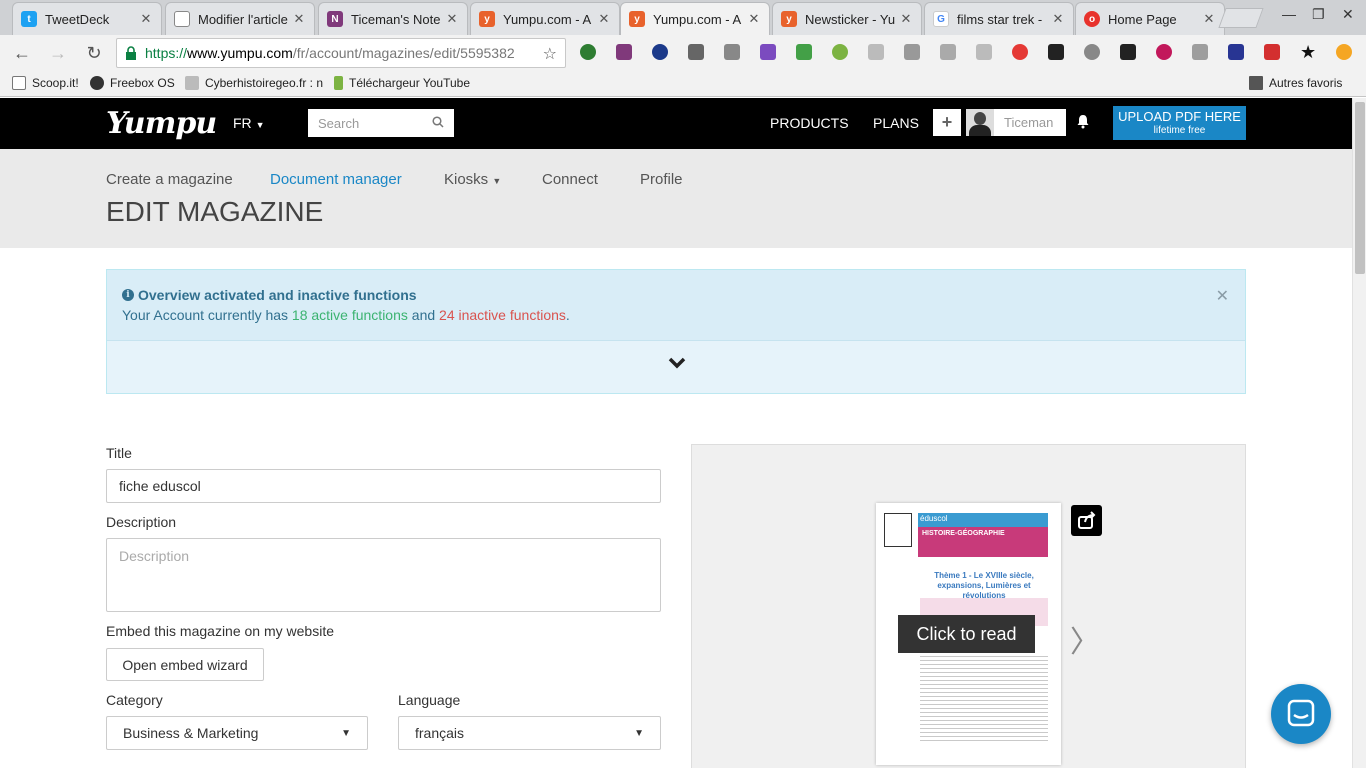 This screenshot has width=1366, height=768. What do you see at coordinates (984, 52) in the screenshot?
I see `rss-icon` at bounding box center [984, 52].